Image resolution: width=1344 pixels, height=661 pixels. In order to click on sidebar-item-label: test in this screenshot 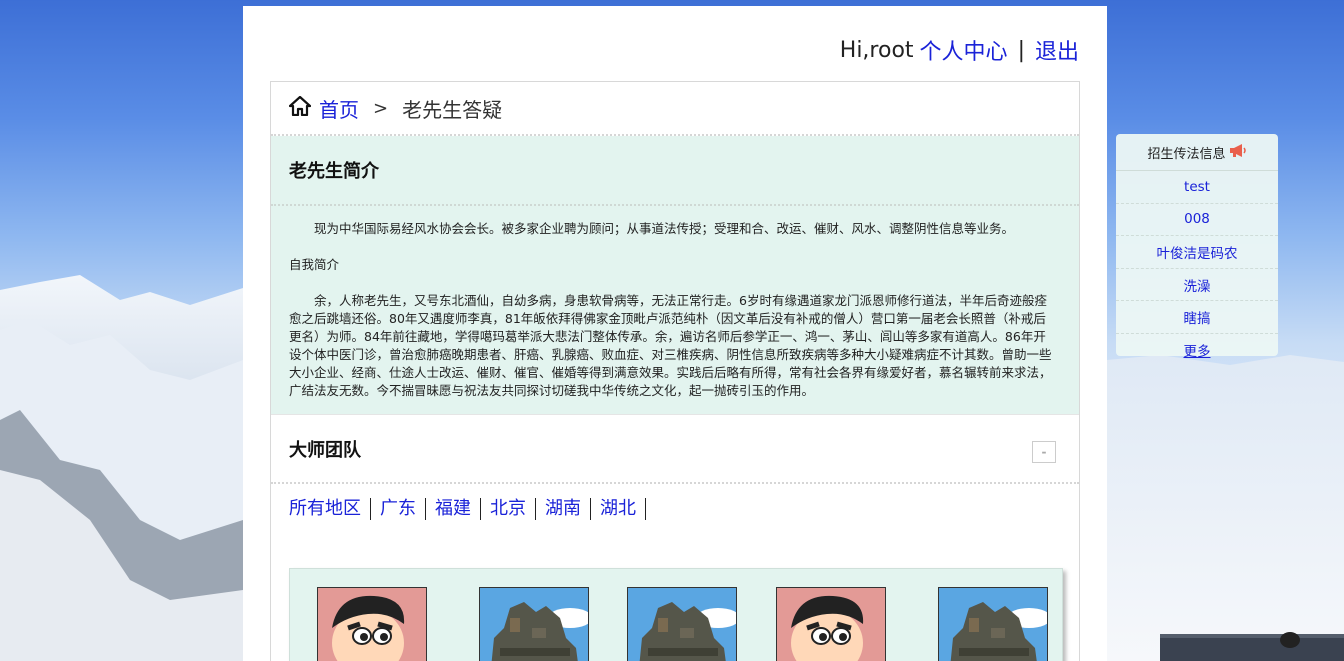, I will do `click(1197, 187)`.